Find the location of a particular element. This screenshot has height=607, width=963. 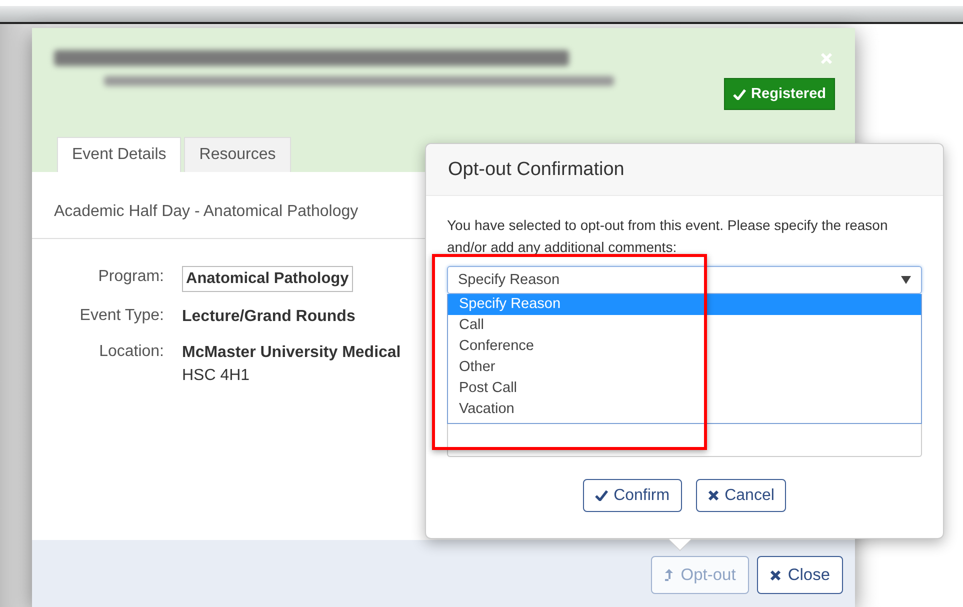

status-badge: Registered is located at coordinates (779, 94).